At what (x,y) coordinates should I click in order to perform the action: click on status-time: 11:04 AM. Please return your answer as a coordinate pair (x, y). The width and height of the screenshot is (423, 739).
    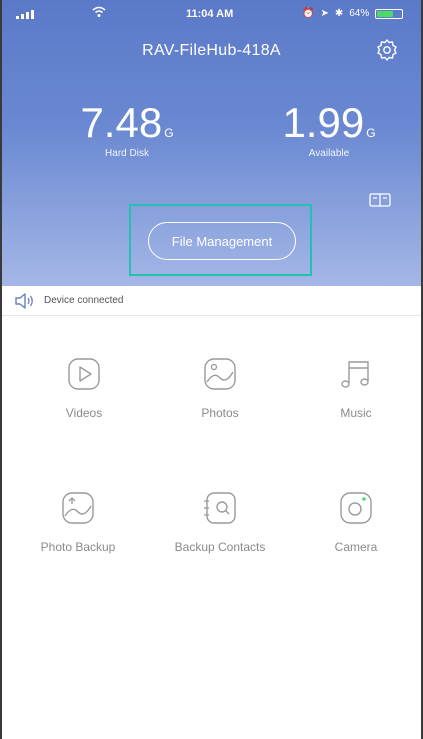
    Looking at the image, I should click on (210, 14).